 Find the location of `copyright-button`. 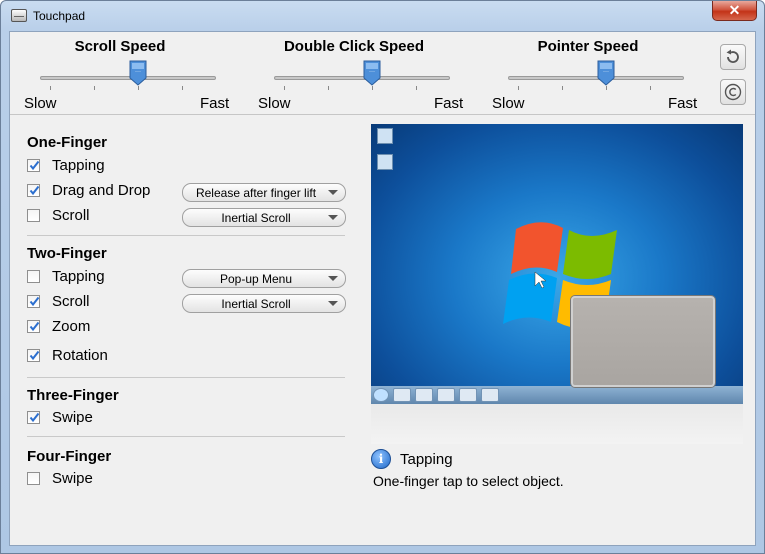

copyright-button is located at coordinates (733, 92).